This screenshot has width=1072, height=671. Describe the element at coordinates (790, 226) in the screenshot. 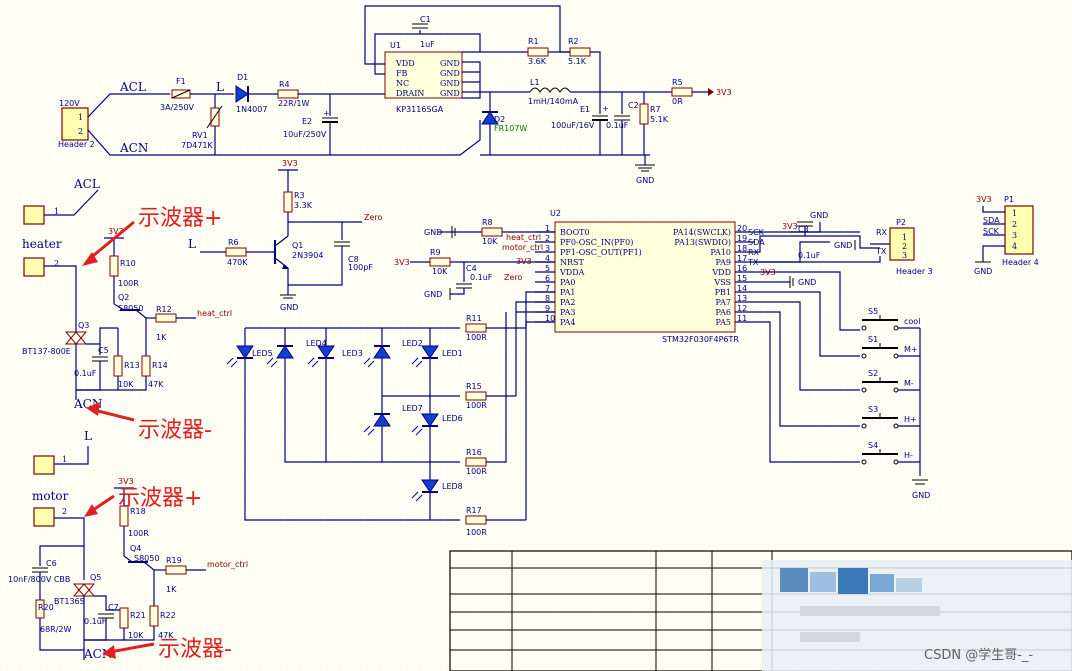

I see `net-3v3-c3: 3V3` at that location.